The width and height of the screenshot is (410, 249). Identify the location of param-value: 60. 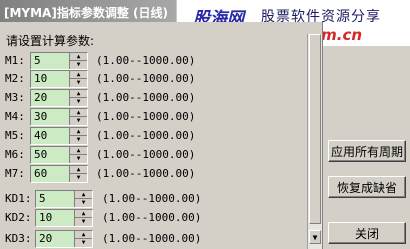
(40, 173).